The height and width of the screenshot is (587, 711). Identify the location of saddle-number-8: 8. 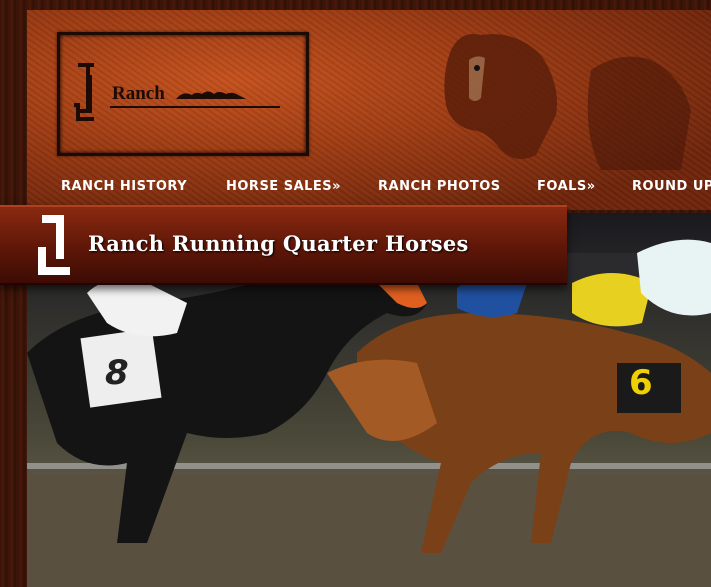
(117, 373).